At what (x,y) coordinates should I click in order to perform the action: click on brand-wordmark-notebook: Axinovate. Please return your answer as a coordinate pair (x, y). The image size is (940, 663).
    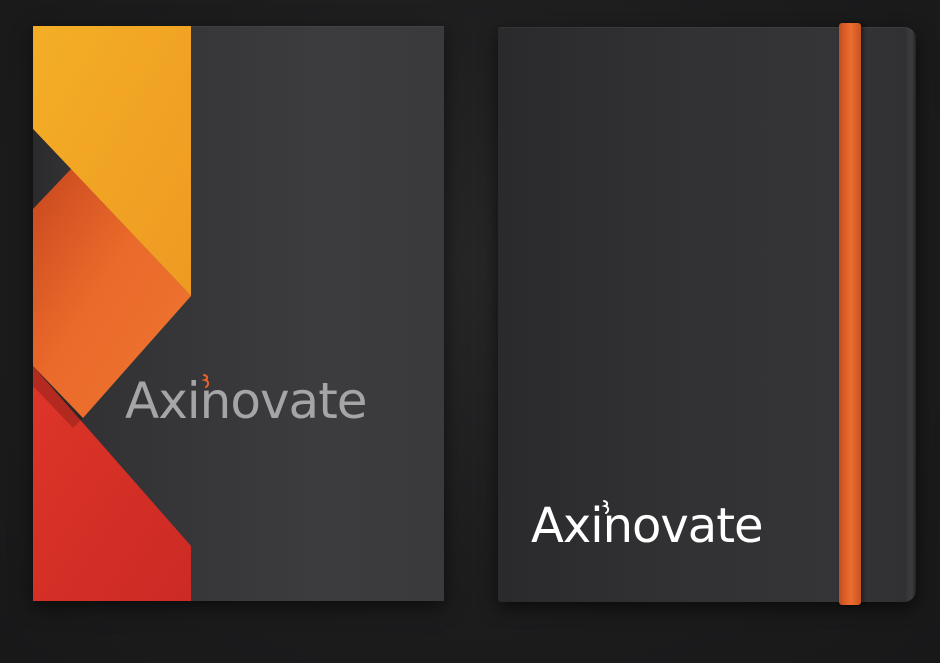
    Looking at the image, I should click on (647, 526).